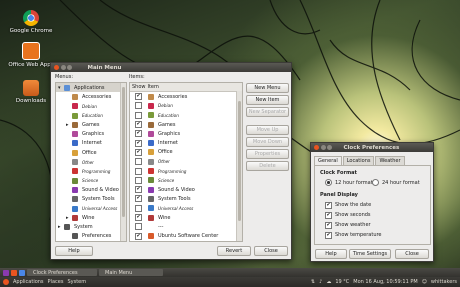 This screenshot has width=460, height=287. I want to click on panel-display-option: ✔ Show seconds, so click(353, 215).